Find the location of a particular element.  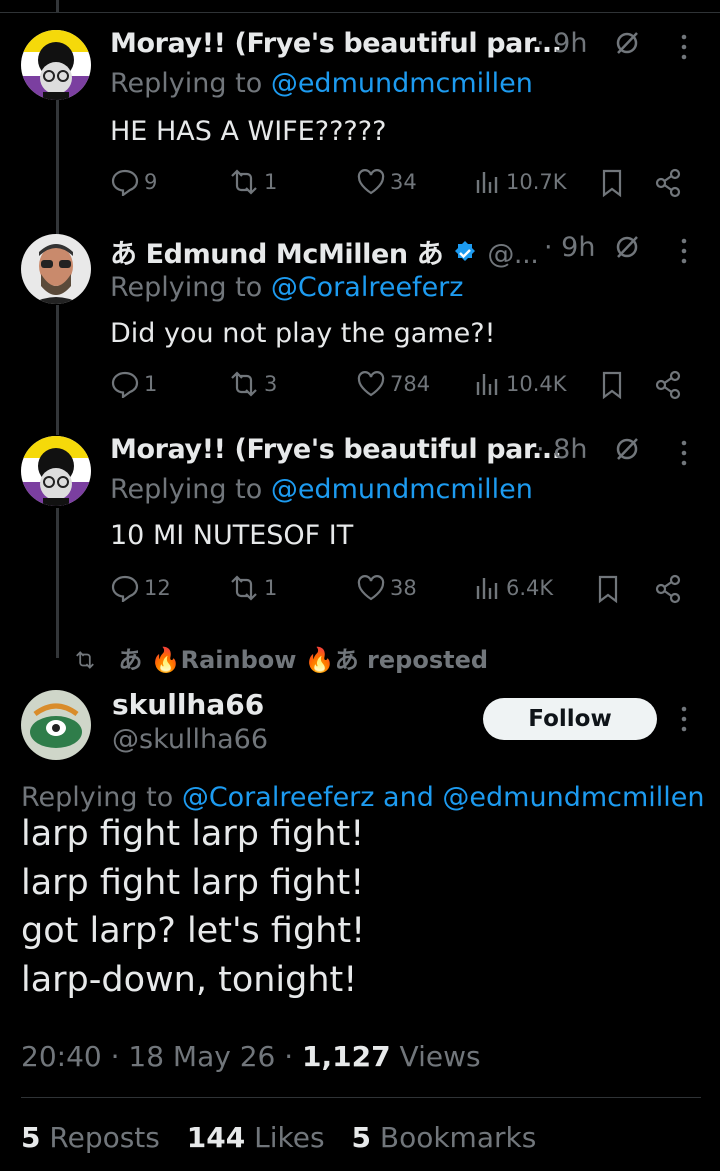

replying-to: Replying to @edmundmcmillen is located at coordinates (321, 83).